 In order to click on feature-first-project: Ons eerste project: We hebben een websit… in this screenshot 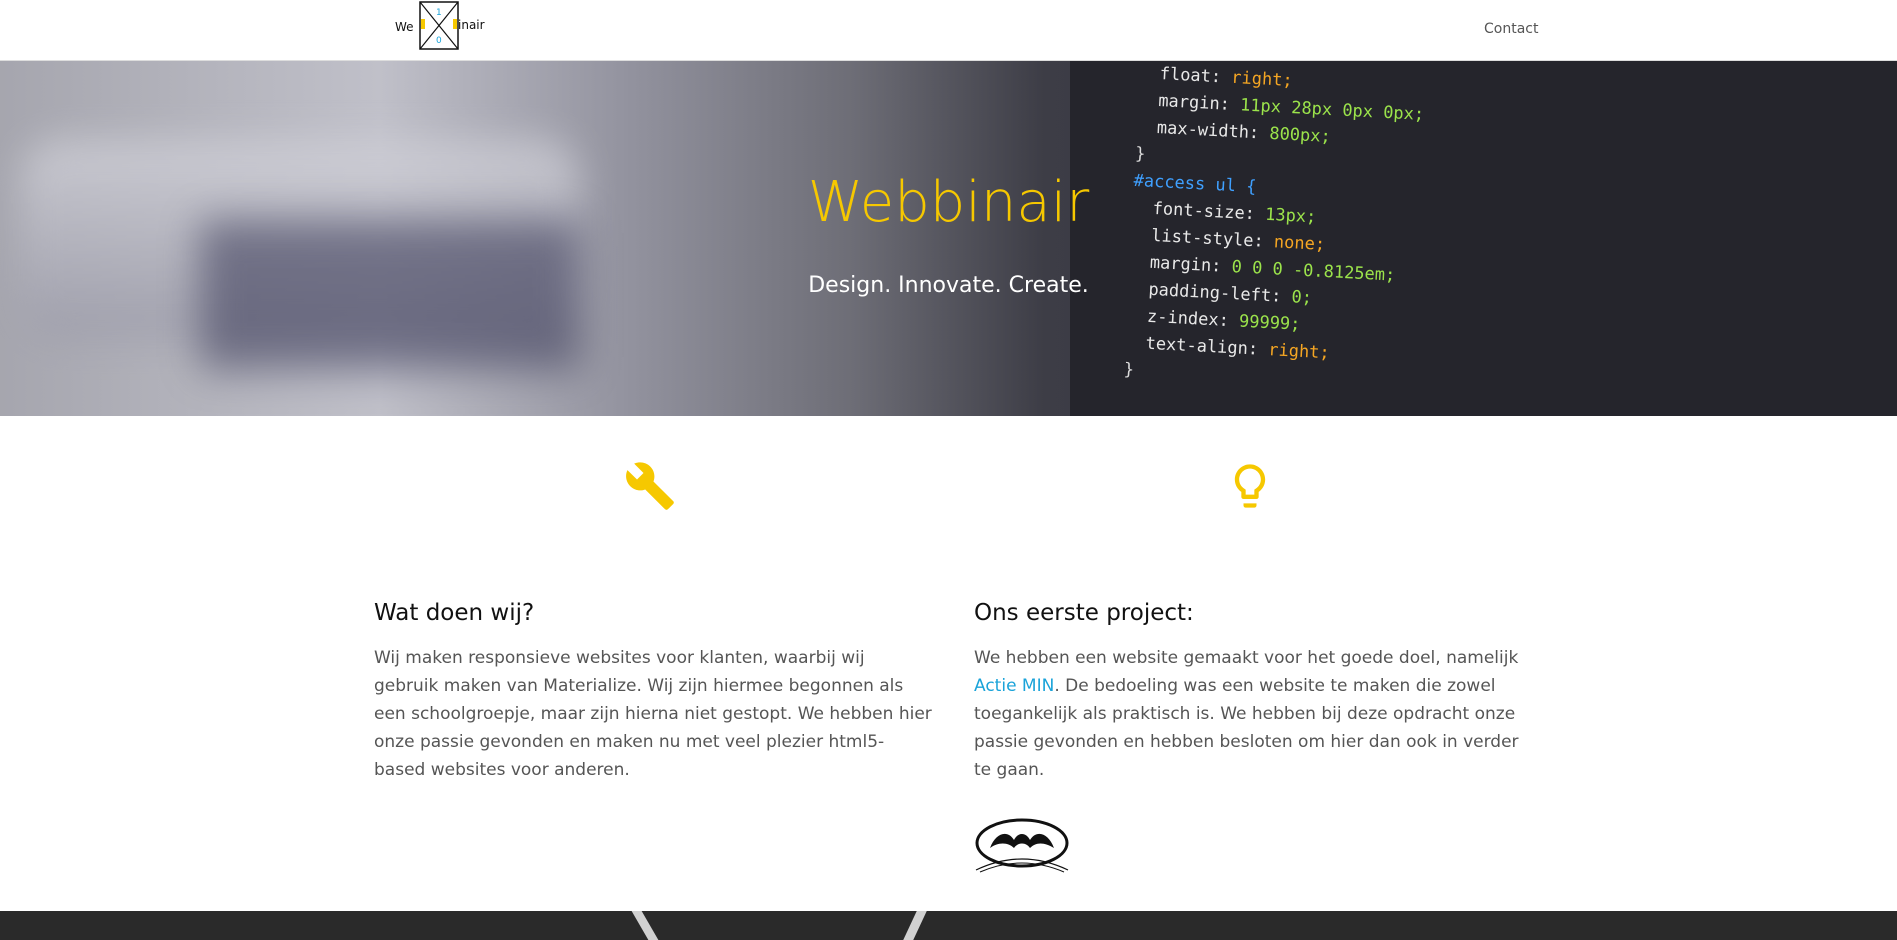, I will do `click(1254, 669)`.